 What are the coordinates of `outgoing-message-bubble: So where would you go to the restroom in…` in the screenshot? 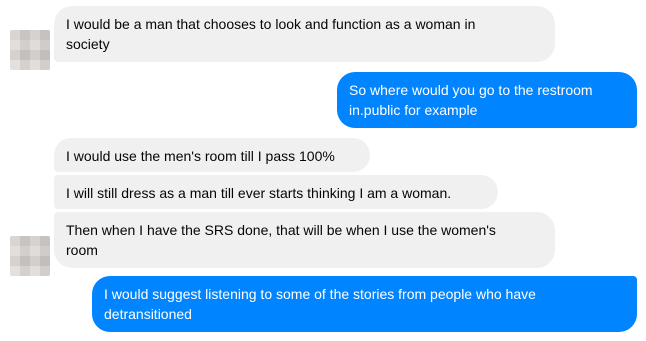 It's located at (487, 100).